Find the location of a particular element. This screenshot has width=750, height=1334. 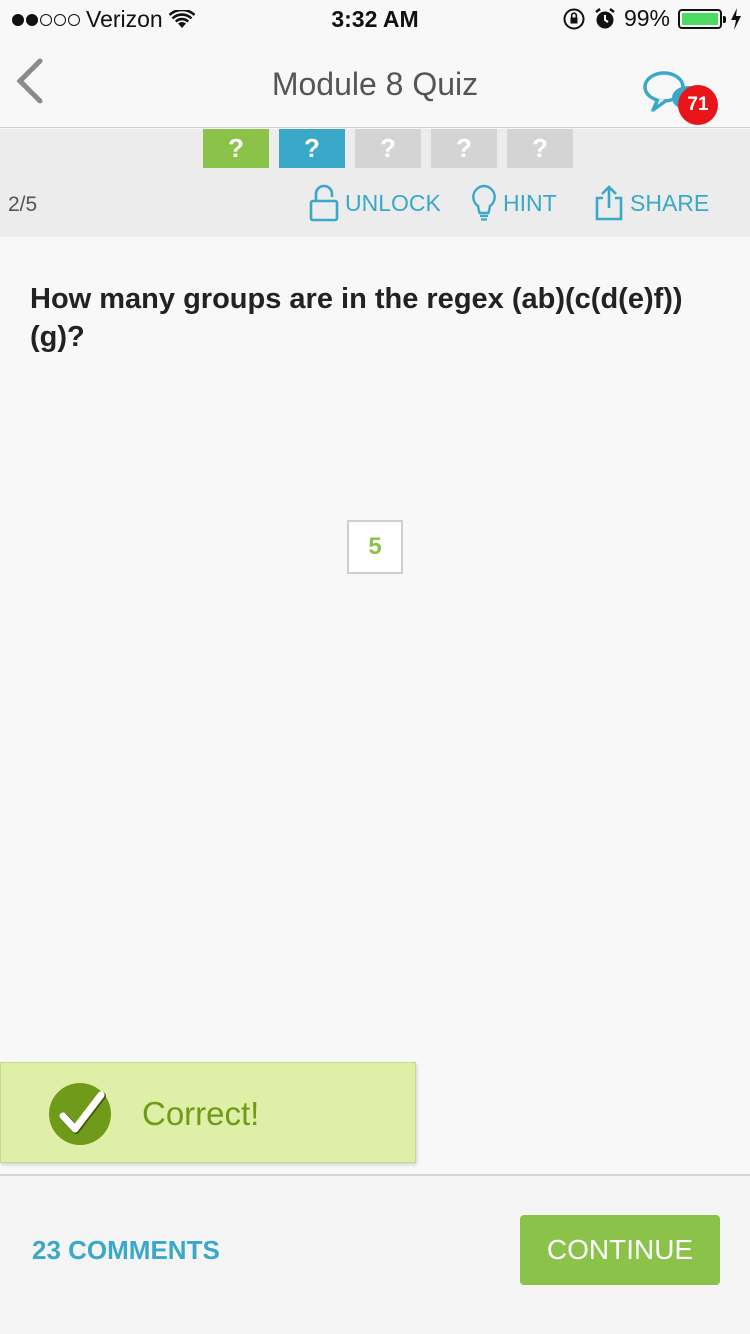

share-label: SHARE is located at coordinates (670, 202).